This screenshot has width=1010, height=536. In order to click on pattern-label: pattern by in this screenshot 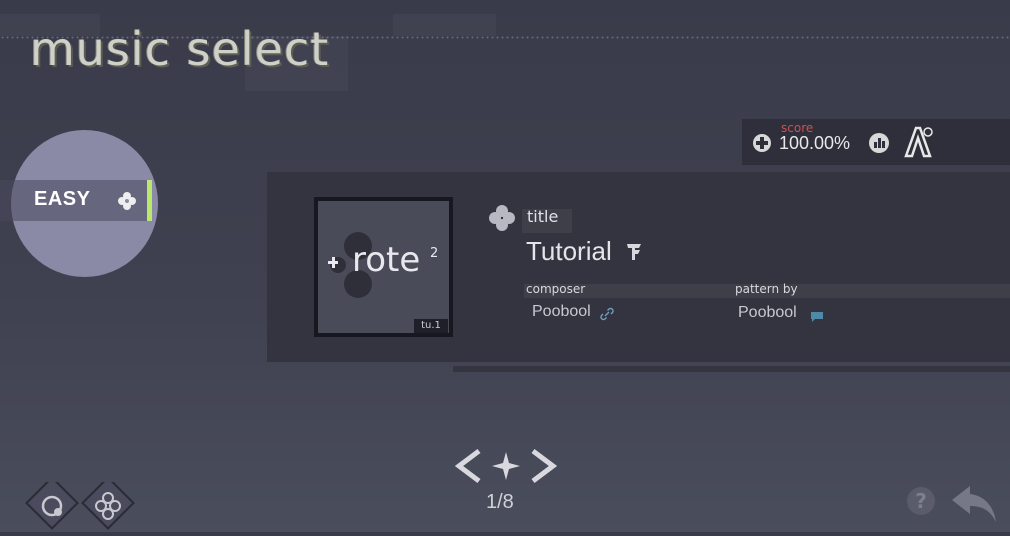, I will do `click(766, 289)`.